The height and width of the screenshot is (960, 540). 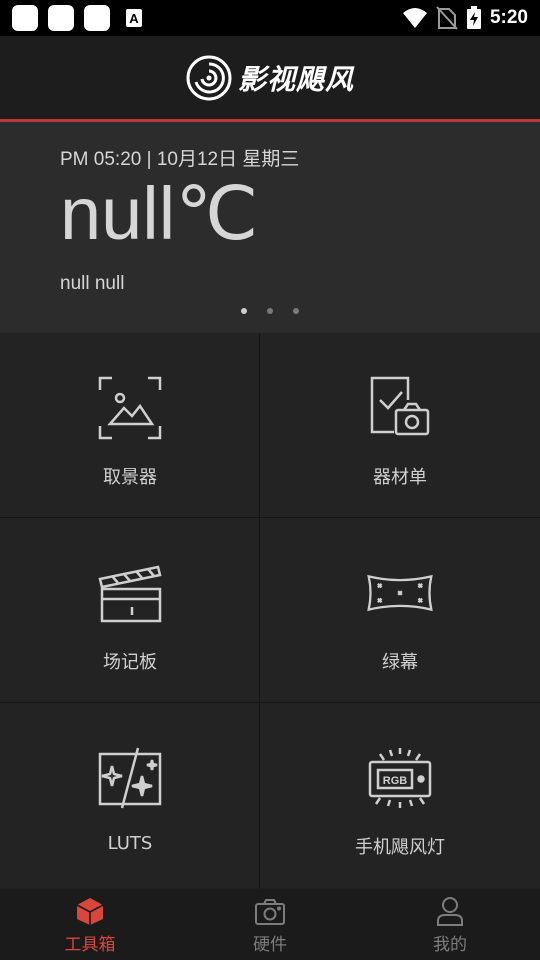 I want to click on battery-charging-icon, so click(x=473, y=17).